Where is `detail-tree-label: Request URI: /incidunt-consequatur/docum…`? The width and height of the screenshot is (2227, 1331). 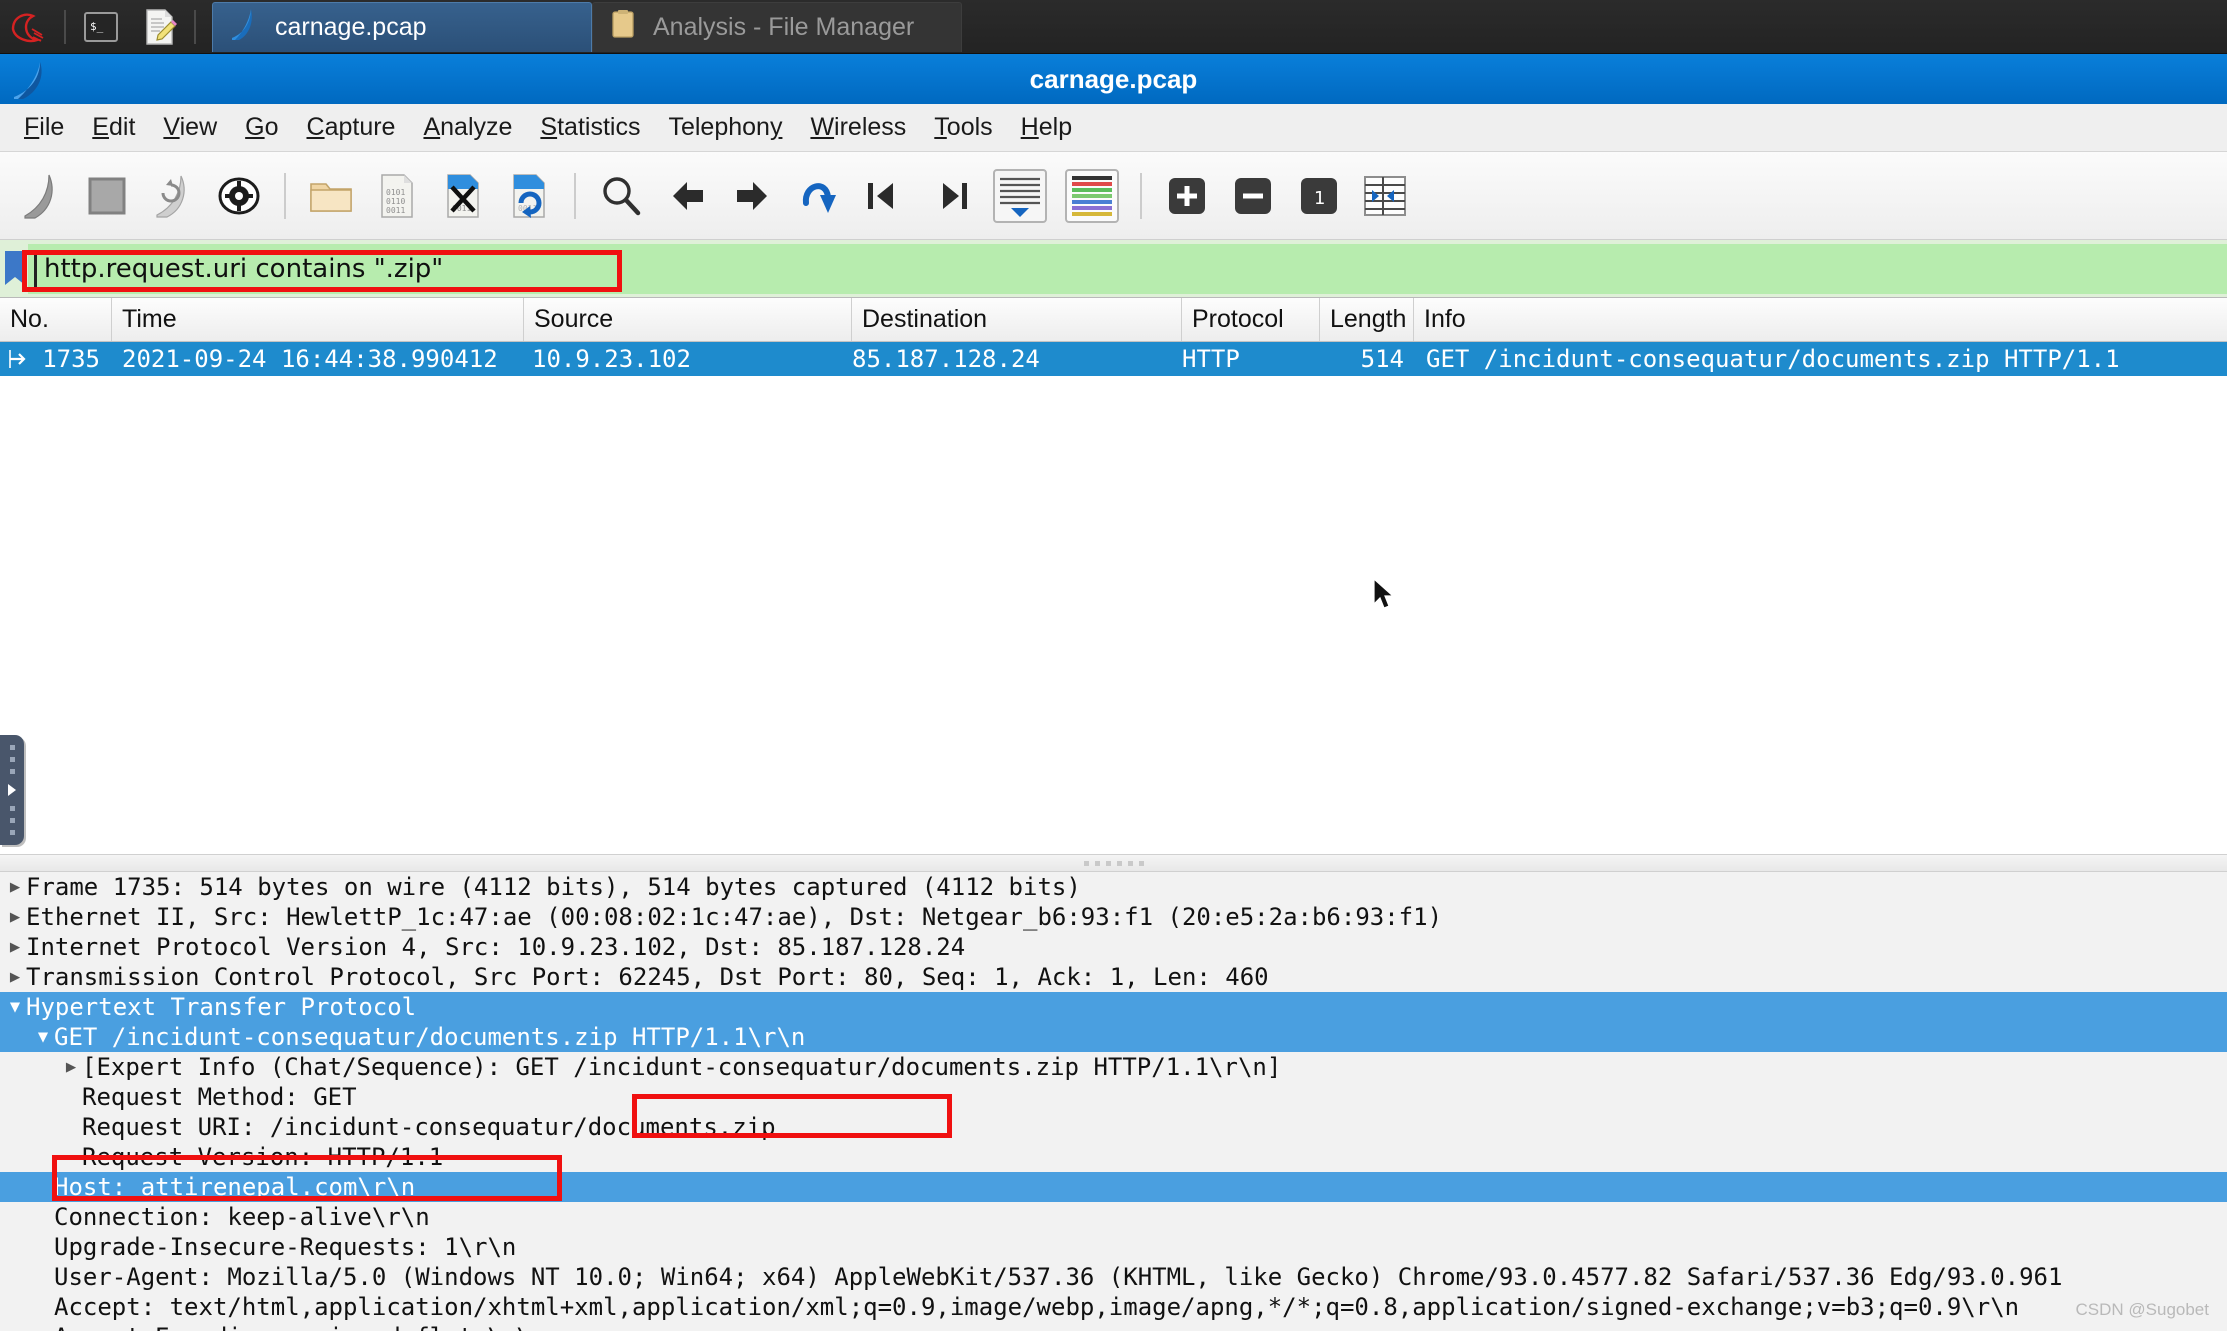 detail-tree-label: Request URI: /incidunt-consequatur/docum… is located at coordinates (429, 1127).